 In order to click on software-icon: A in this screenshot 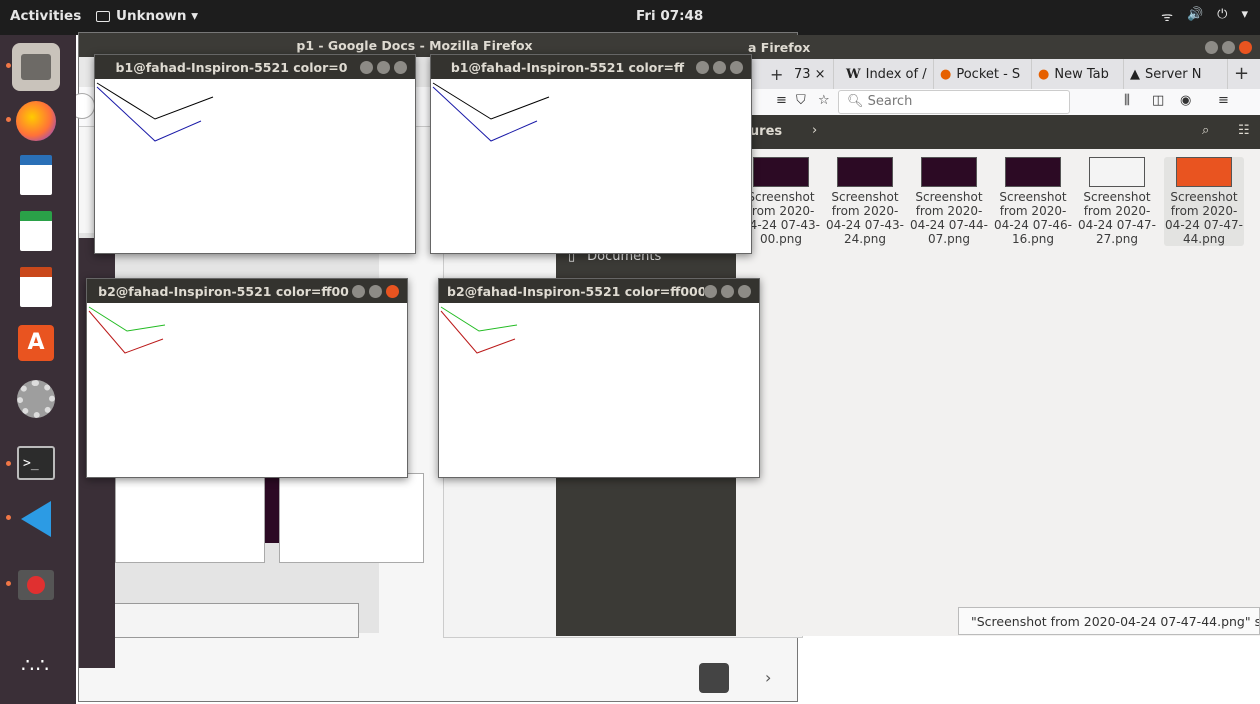, I will do `click(36, 343)`.